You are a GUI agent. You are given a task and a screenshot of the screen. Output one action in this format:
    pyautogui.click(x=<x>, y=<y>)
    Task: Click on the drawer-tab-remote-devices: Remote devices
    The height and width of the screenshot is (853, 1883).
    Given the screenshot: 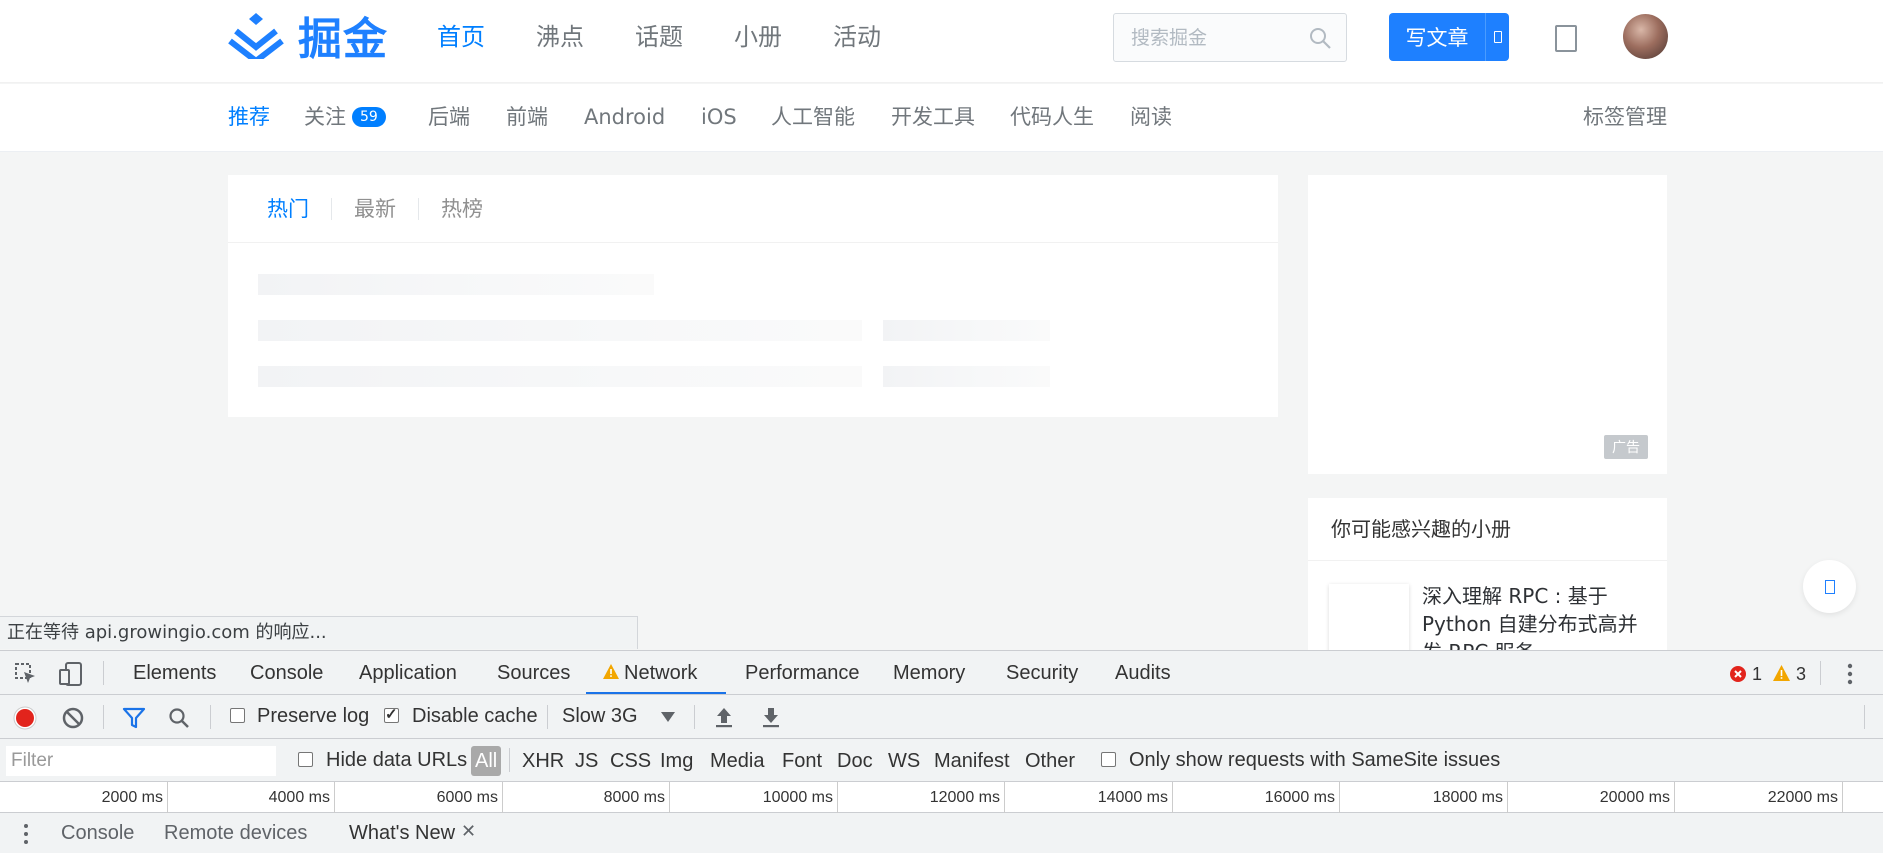 What is the action you would take?
    pyautogui.click(x=235, y=833)
    